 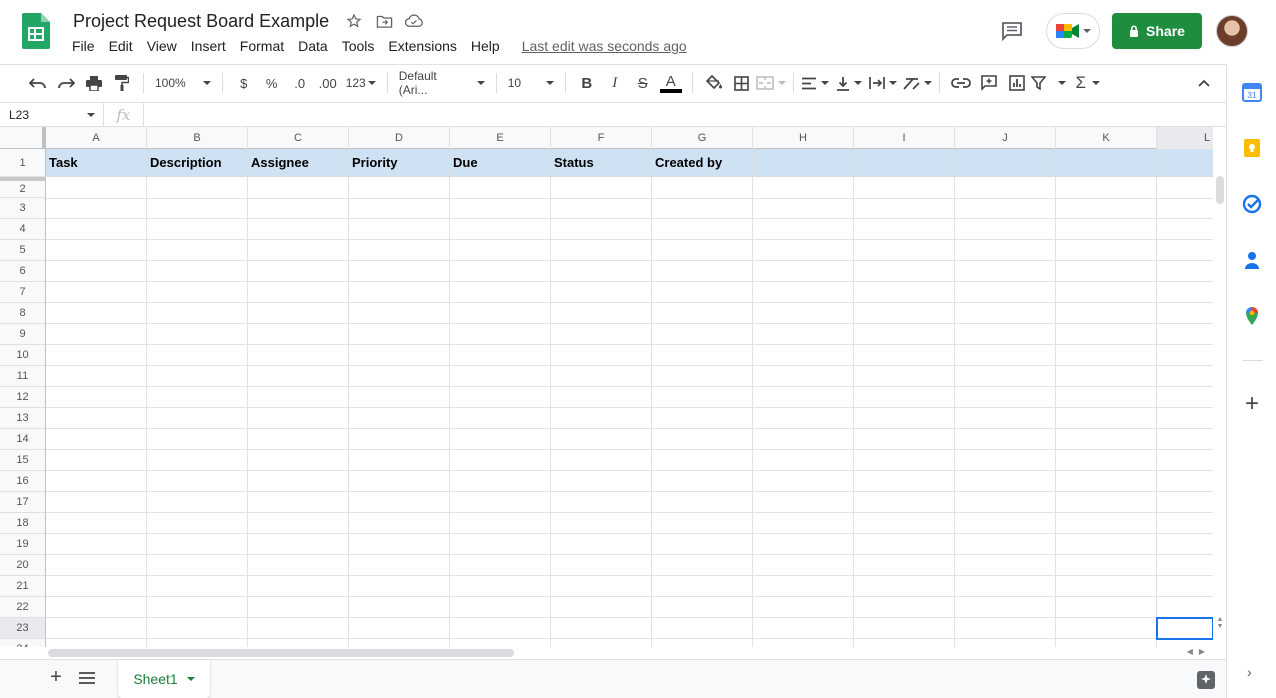 What do you see at coordinates (87, 46) in the screenshot?
I see `menu-file: File` at bounding box center [87, 46].